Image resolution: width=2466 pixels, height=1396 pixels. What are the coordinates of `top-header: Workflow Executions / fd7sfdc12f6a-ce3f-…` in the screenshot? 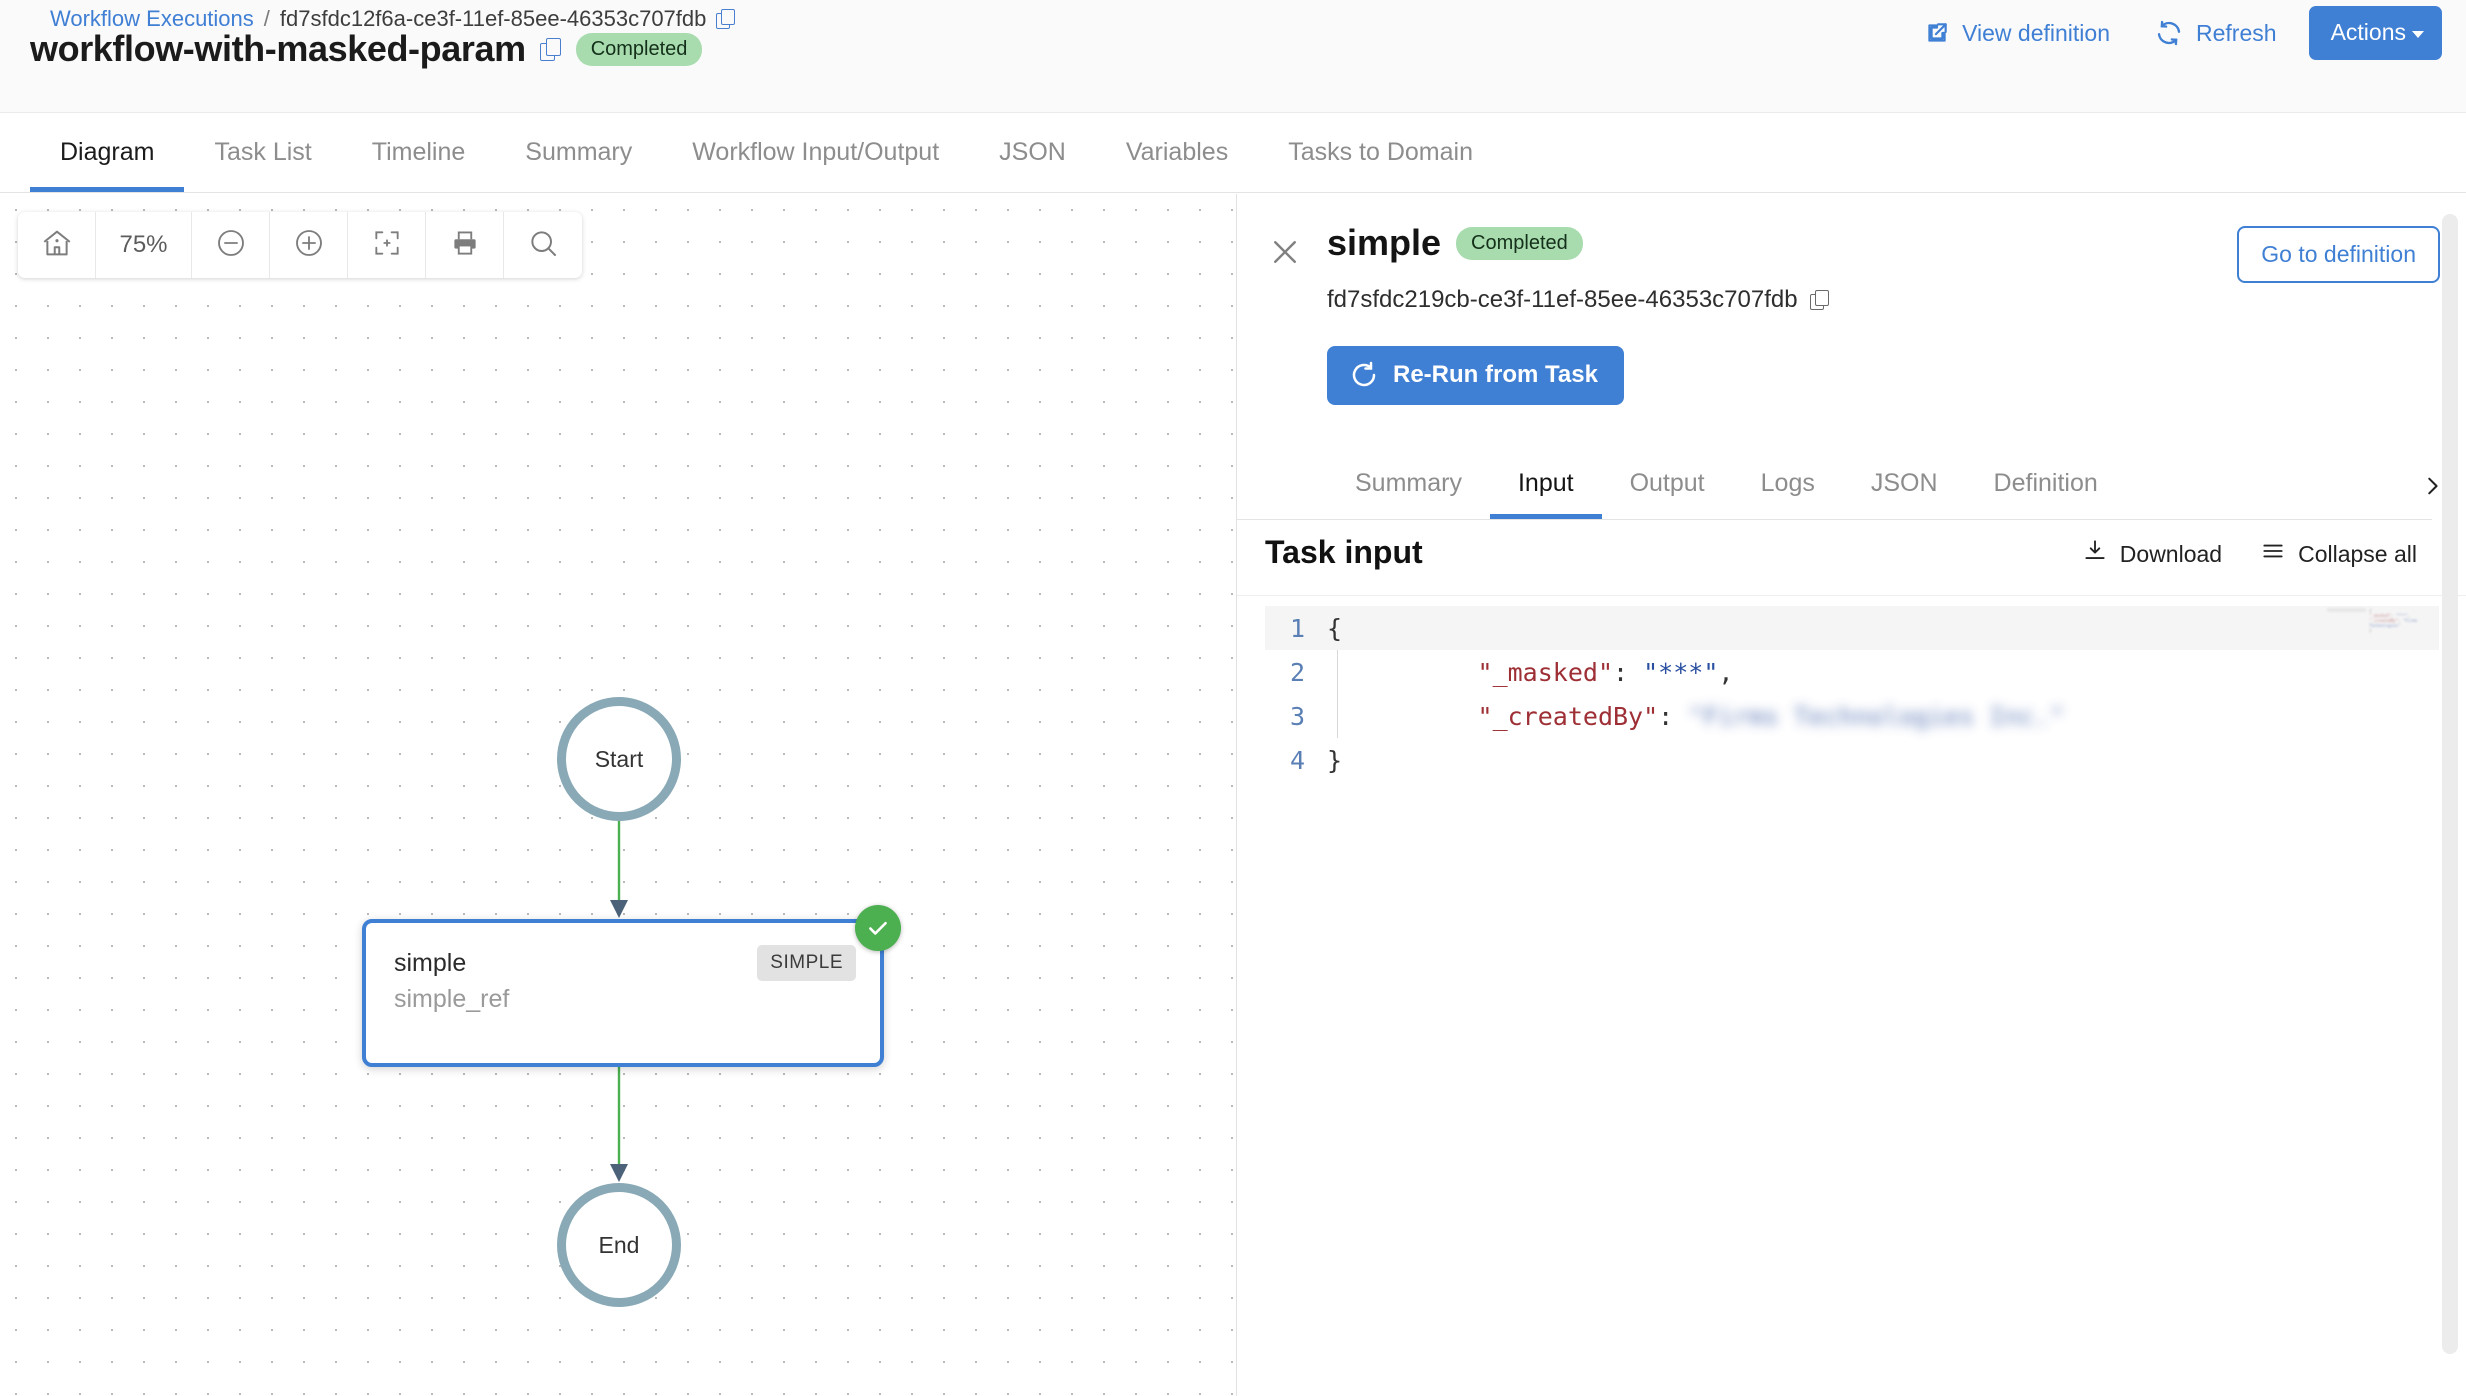 It's located at (1233, 56).